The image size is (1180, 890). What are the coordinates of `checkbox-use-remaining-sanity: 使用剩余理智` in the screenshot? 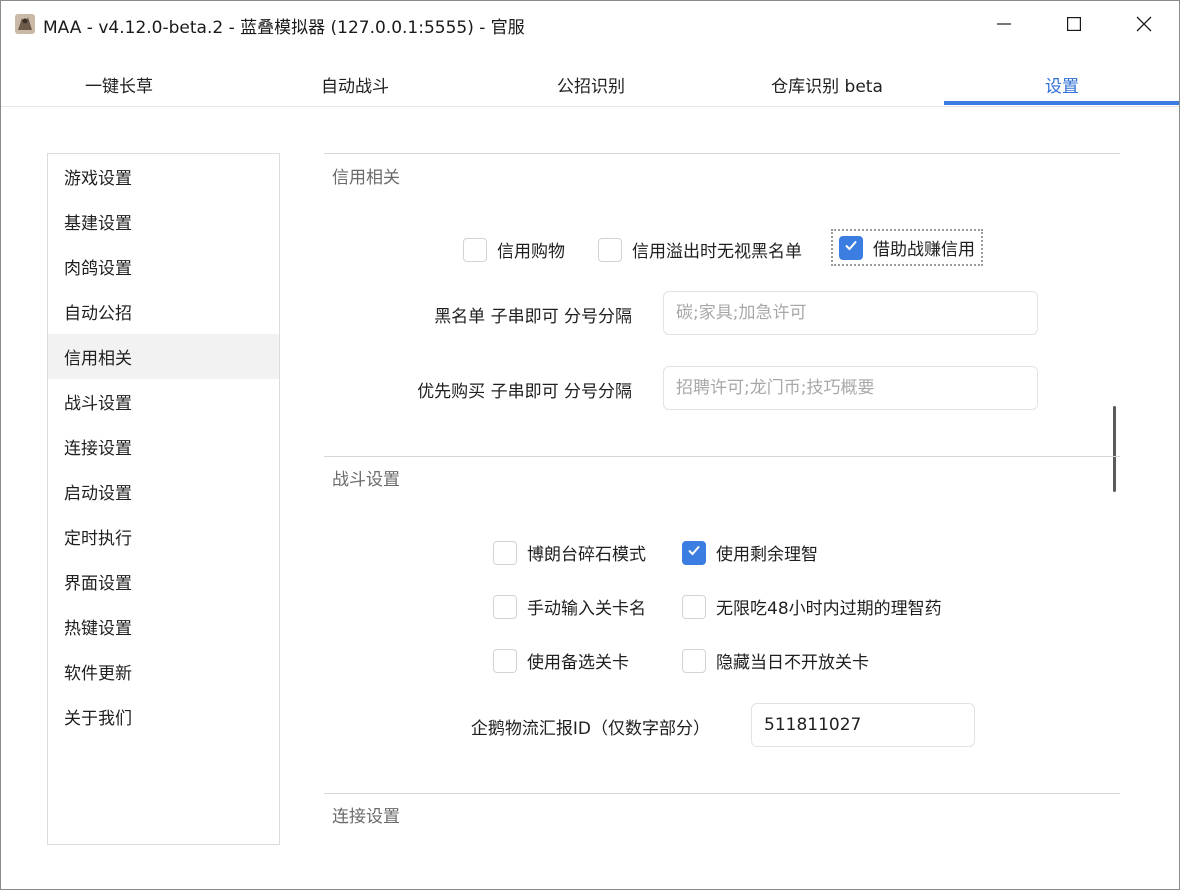 It's located at (750, 552).